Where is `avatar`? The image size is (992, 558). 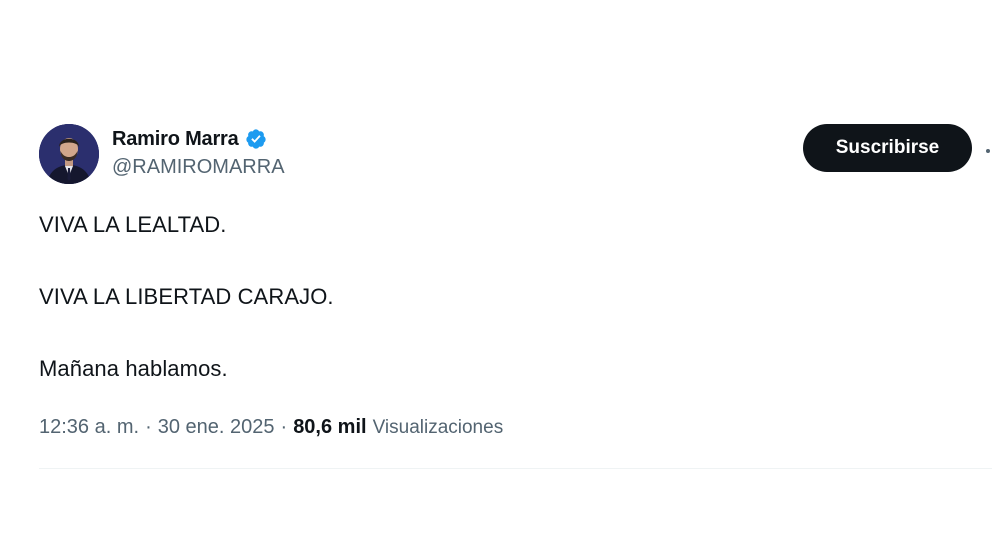 avatar is located at coordinates (69, 154).